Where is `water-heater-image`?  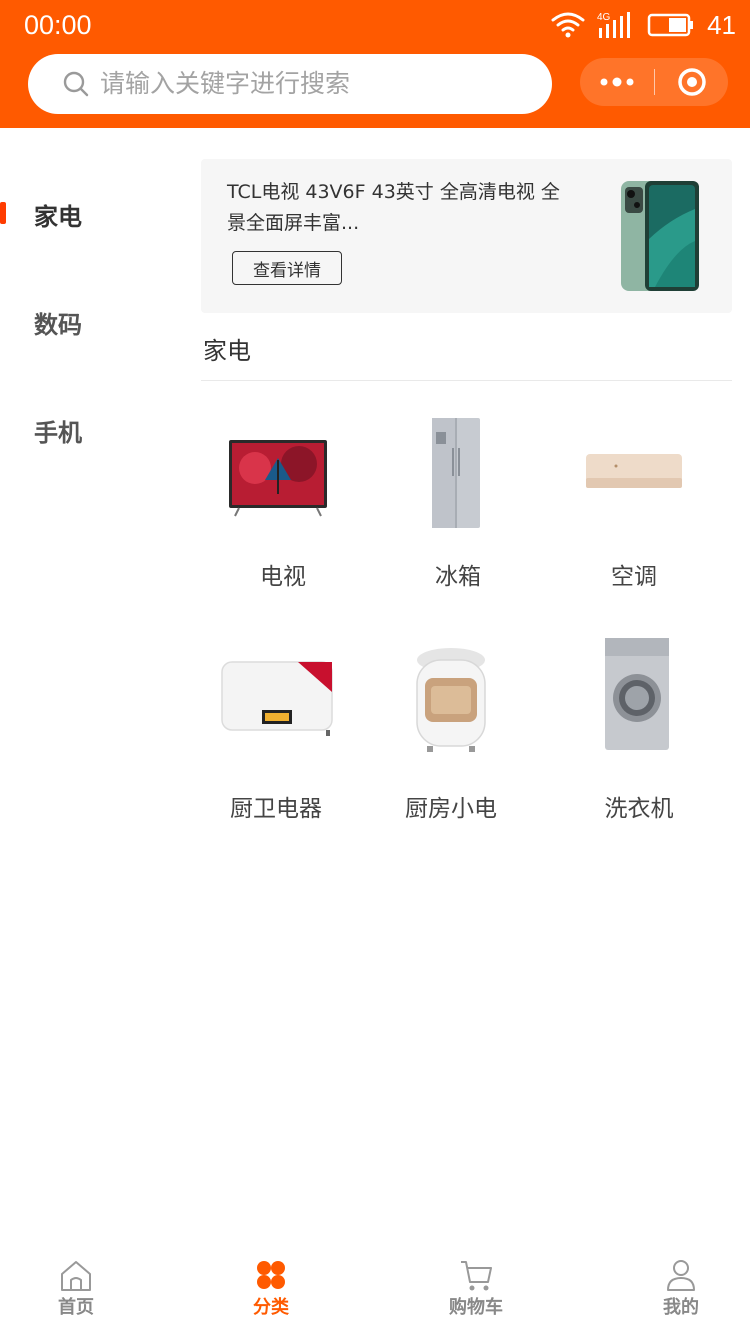
water-heater-image is located at coordinates (277, 698).